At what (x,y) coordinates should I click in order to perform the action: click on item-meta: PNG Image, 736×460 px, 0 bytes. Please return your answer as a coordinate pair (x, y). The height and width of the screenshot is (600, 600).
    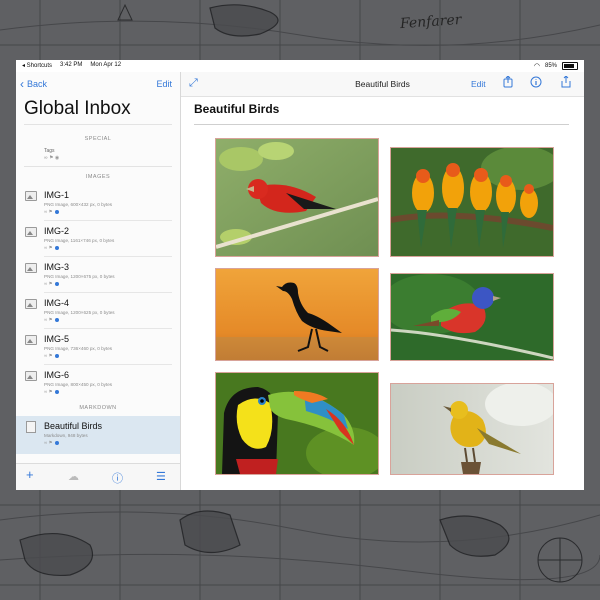
    Looking at the image, I should click on (78, 348).